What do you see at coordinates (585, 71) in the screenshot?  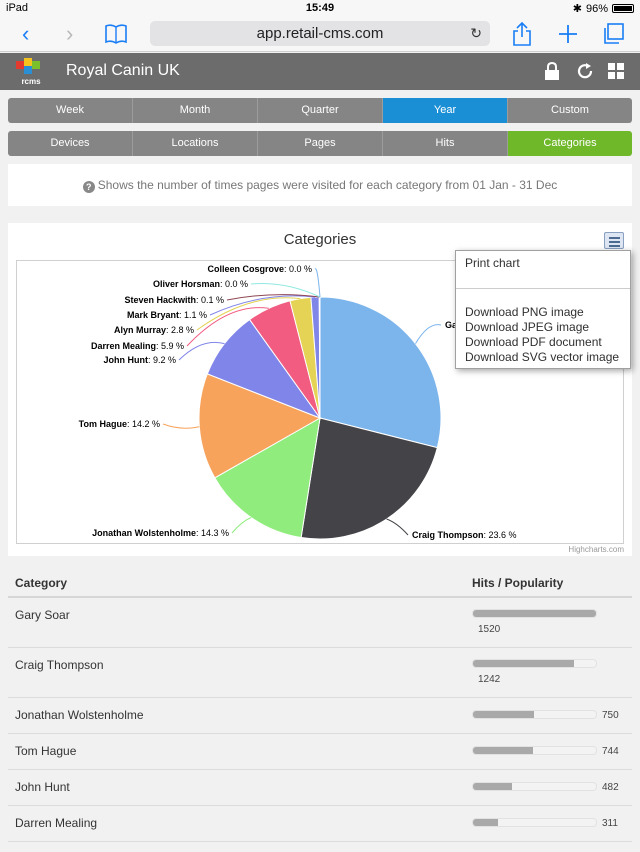 I see `refresh-icon` at bounding box center [585, 71].